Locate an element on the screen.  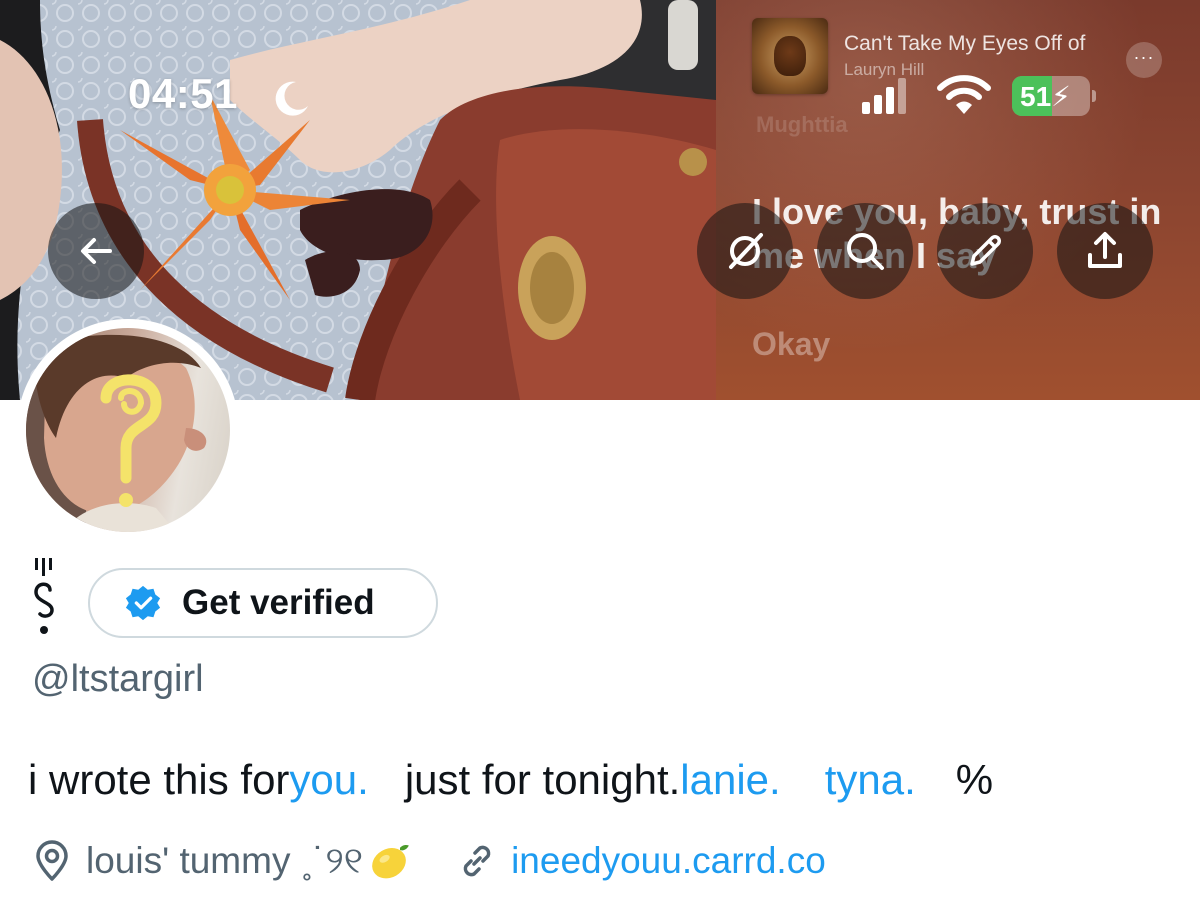
battery-icon: 51⚡ is located at coordinates (1051, 96).